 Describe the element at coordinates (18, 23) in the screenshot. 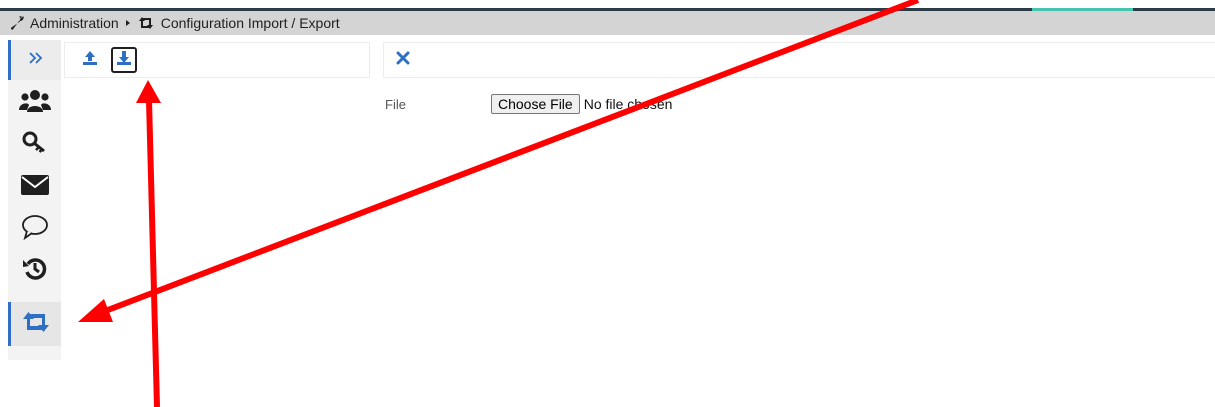

I see `wrench-icon` at that location.